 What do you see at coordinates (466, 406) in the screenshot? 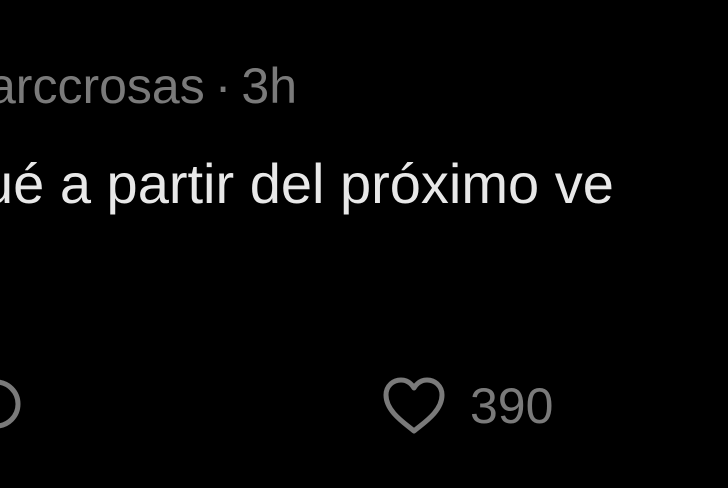
I see `like-button: 390` at bounding box center [466, 406].